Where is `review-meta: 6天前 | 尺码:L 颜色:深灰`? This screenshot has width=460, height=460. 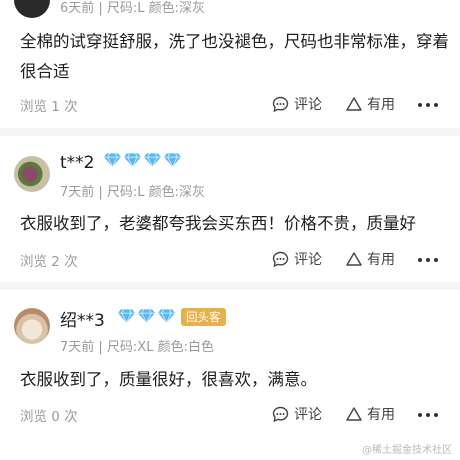 review-meta: 6天前 | 尺码:L 颜色:深灰 is located at coordinates (133, 8).